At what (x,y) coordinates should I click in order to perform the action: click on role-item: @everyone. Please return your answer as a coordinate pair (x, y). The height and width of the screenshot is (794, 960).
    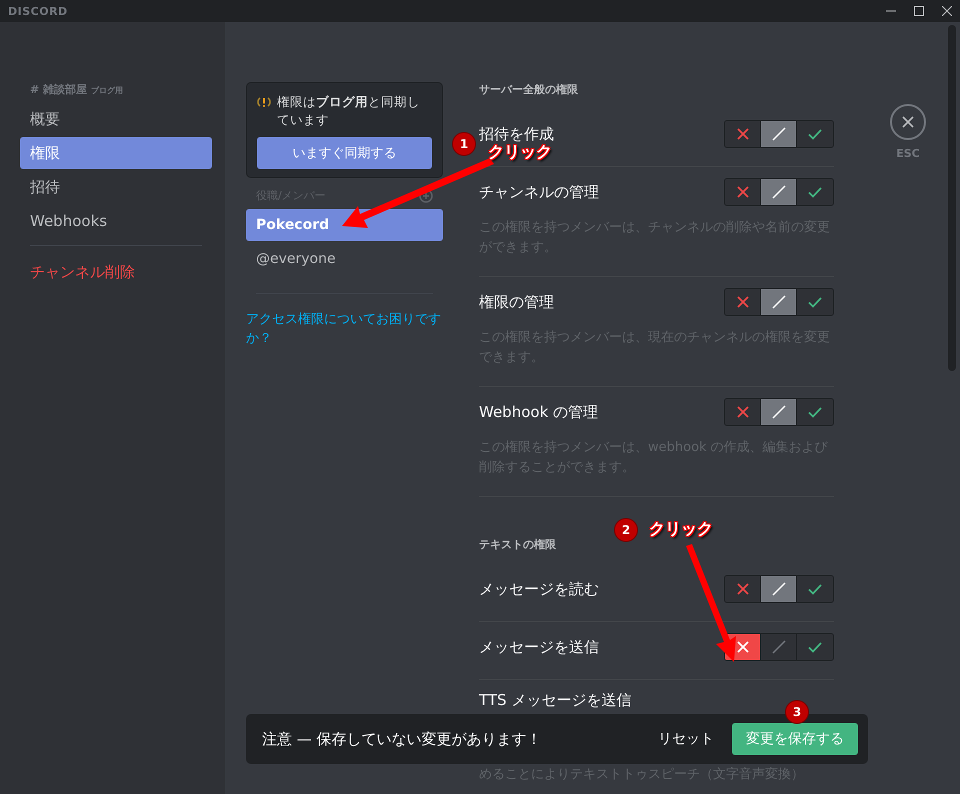
    Looking at the image, I should click on (344, 259).